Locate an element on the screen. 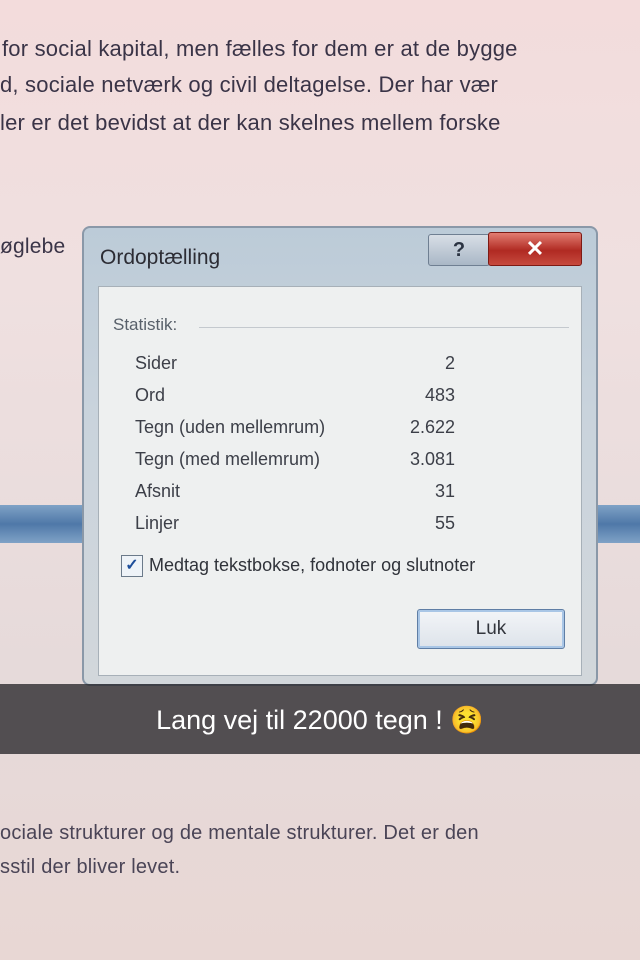 This screenshot has width=640, height=960. stat-label: Linjer is located at coordinates (157, 523).